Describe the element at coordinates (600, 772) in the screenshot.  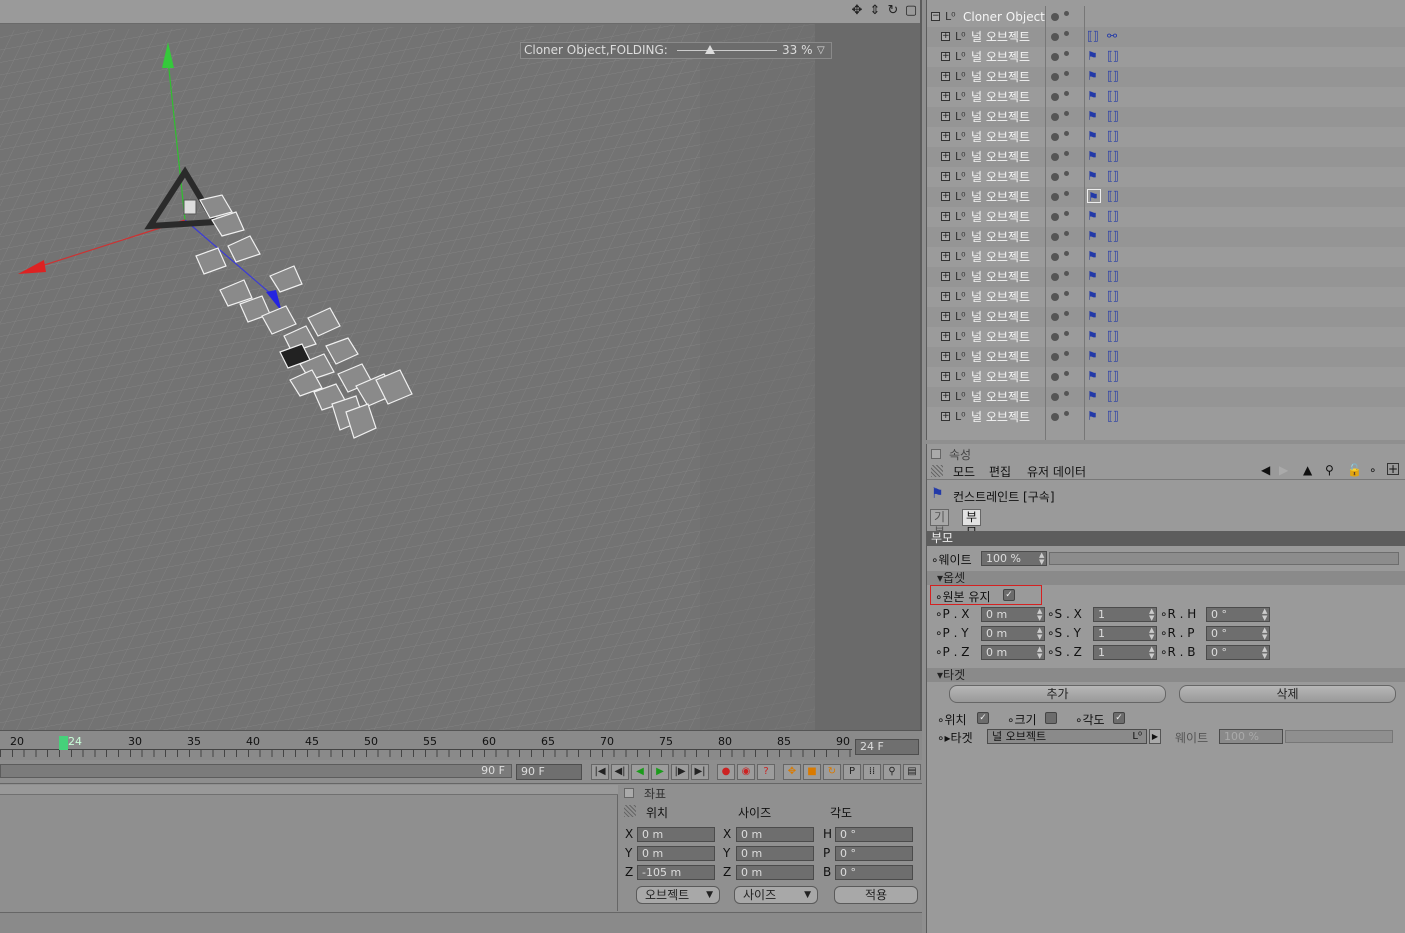
I see `go-to-start-icon: |◀` at that location.